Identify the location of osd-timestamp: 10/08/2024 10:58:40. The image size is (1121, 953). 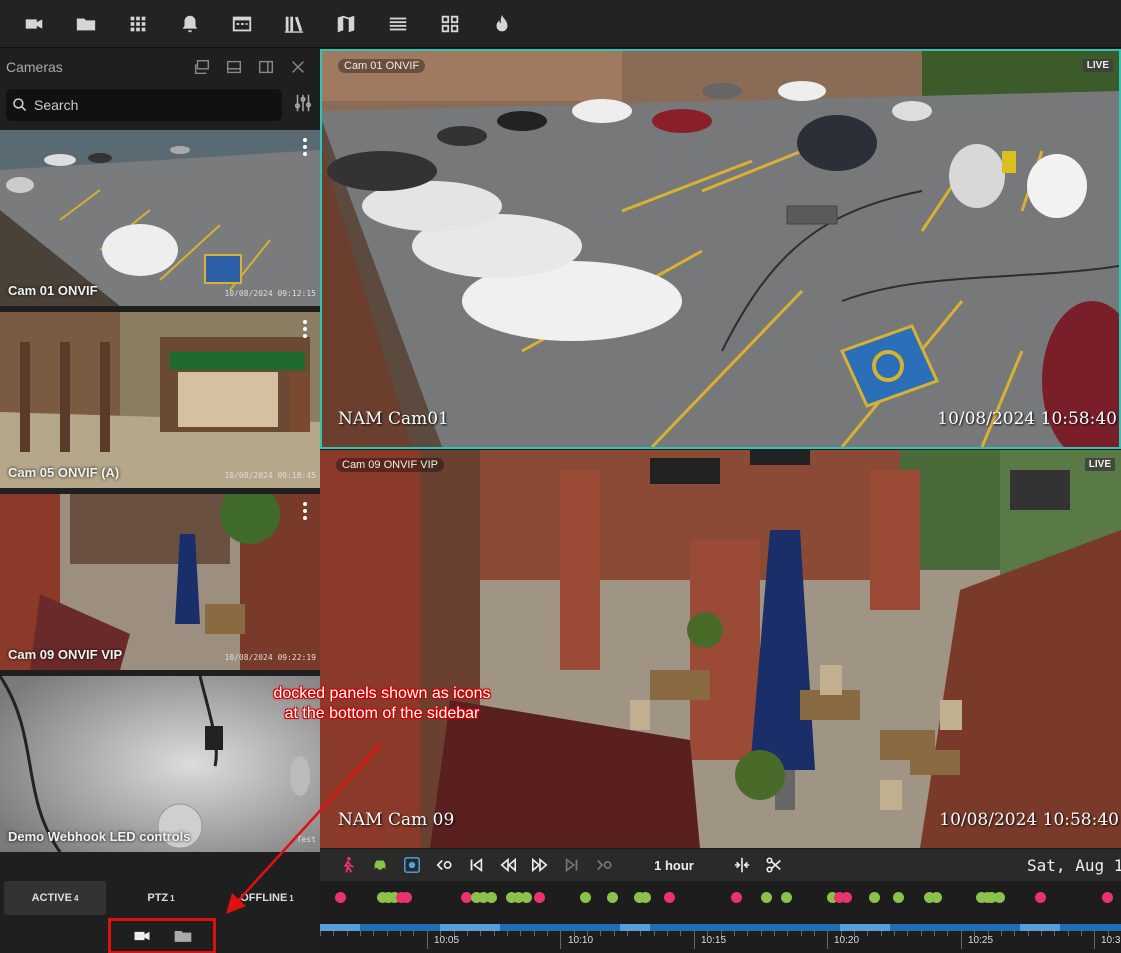
(1027, 419).